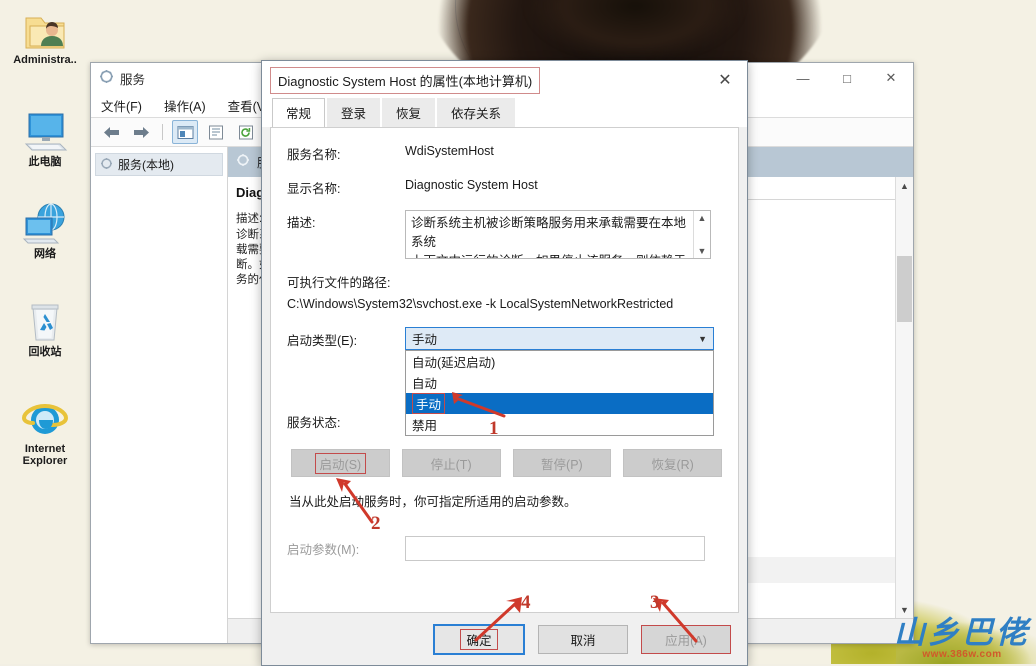  I want to click on desktop-icon-recycle-bin: 回收站, so click(45, 328).